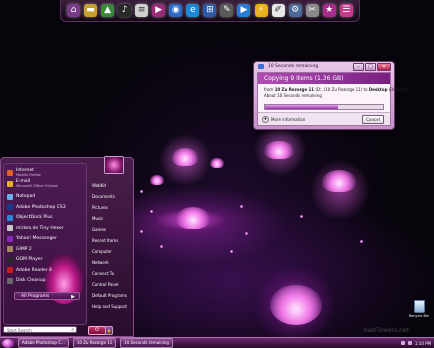 This screenshot has height=348, width=434. What do you see at coordinates (111, 273) in the screenshot?
I see `start-menu-place-item: Connect To` at bounding box center [111, 273].